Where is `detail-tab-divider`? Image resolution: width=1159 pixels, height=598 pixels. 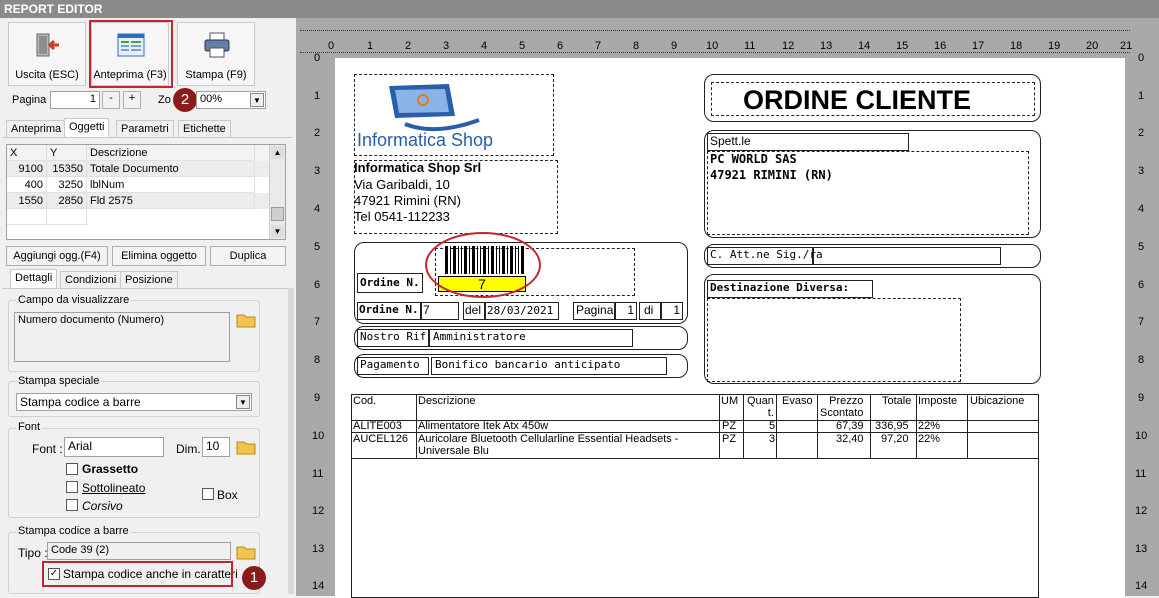 detail-tab-divider is located at coordinates (147, 288).